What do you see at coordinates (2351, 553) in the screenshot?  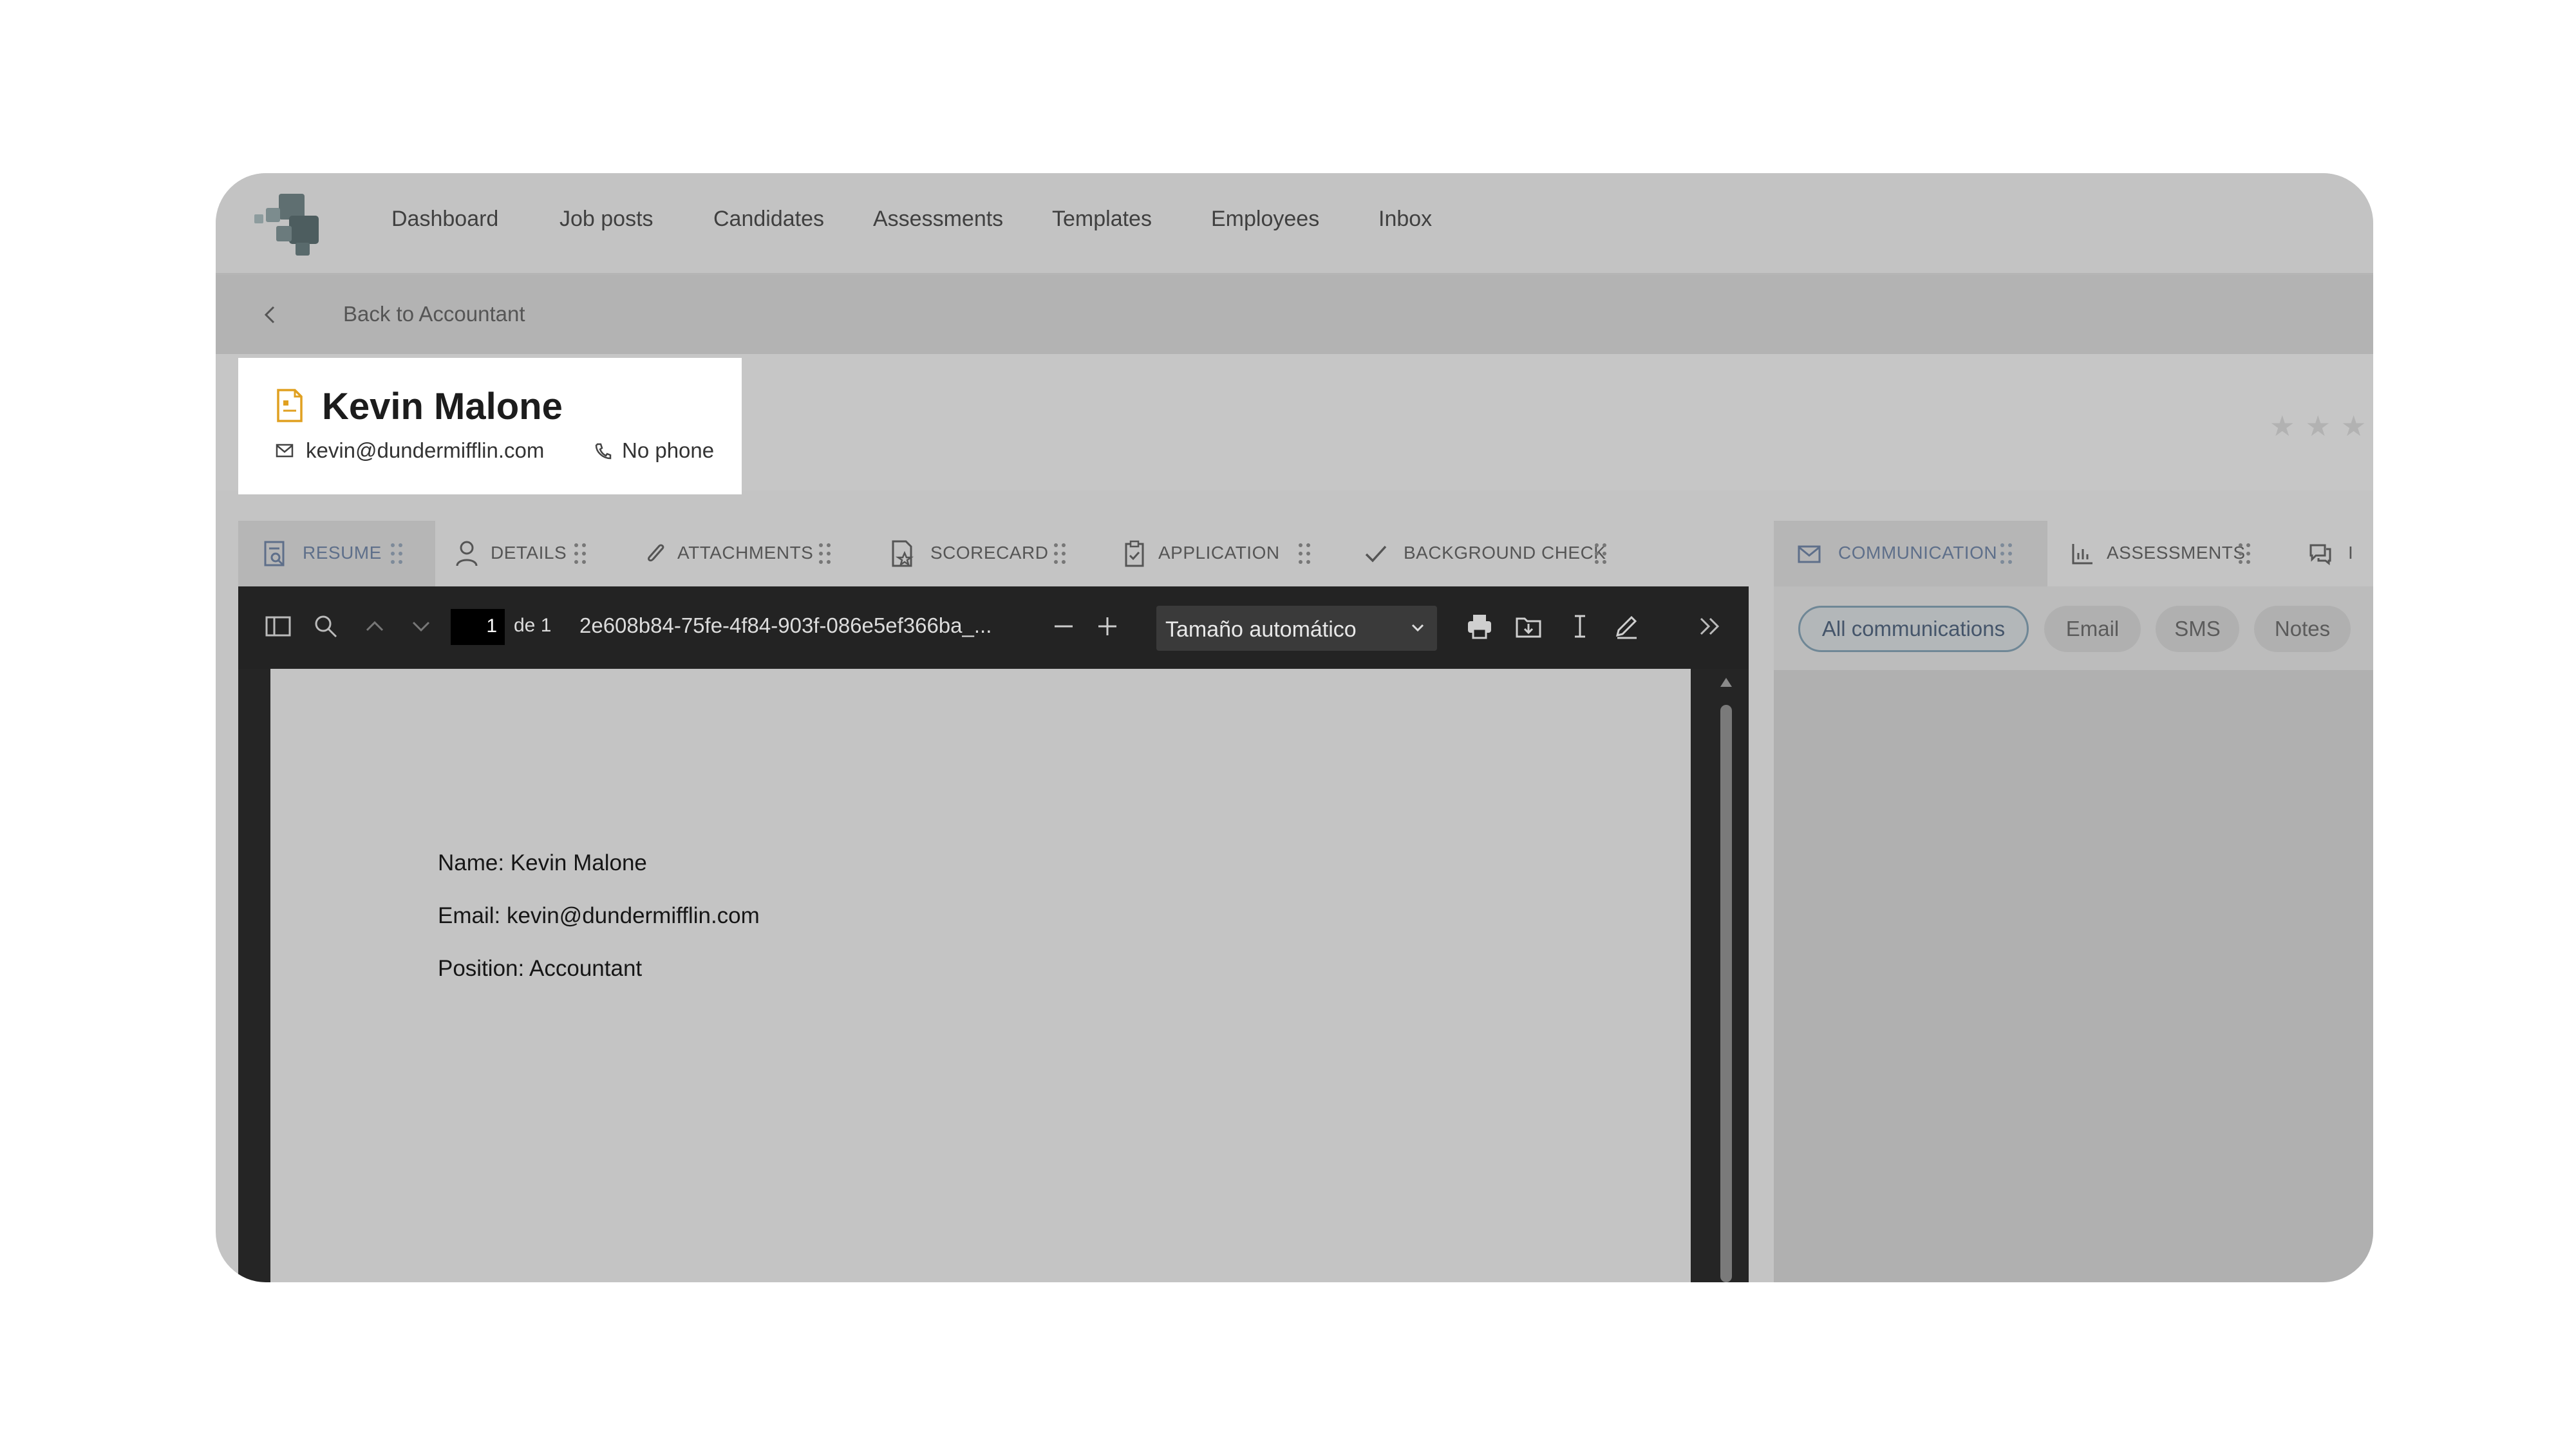 I see `tab-chat-label: I` at bounding box center [2351, 553].